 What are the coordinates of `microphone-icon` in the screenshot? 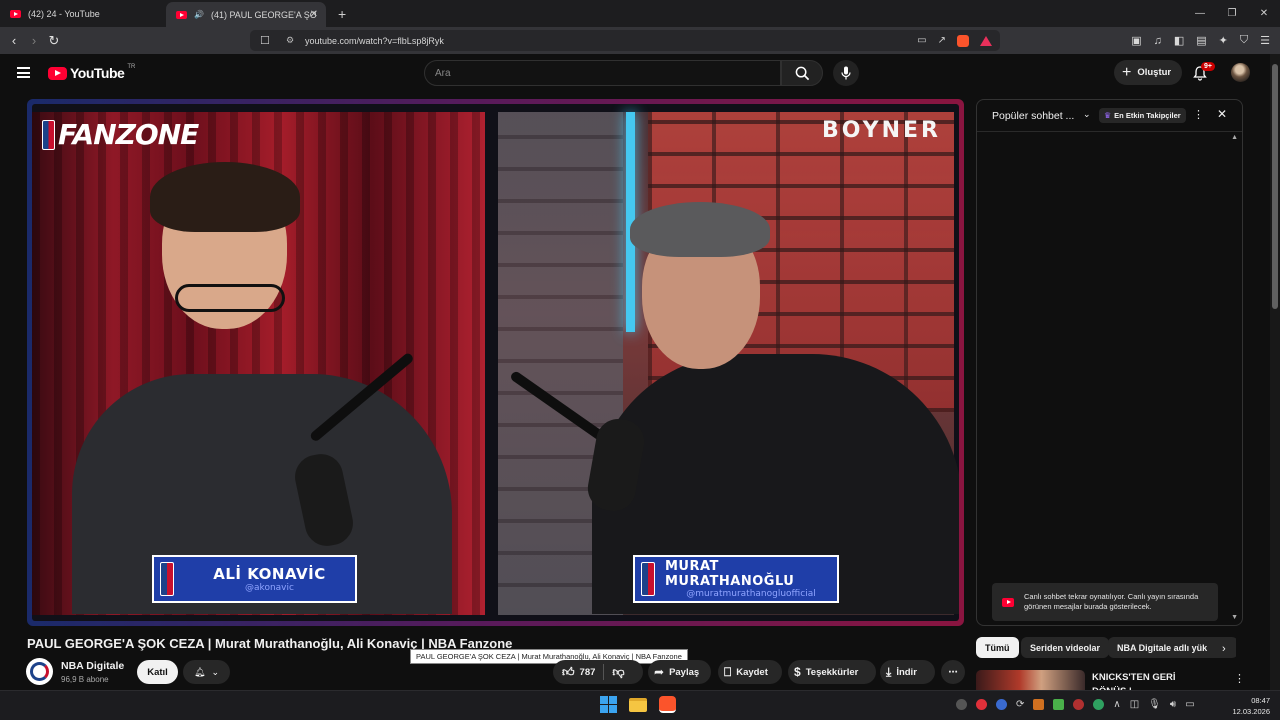 It's located at (846, 73).